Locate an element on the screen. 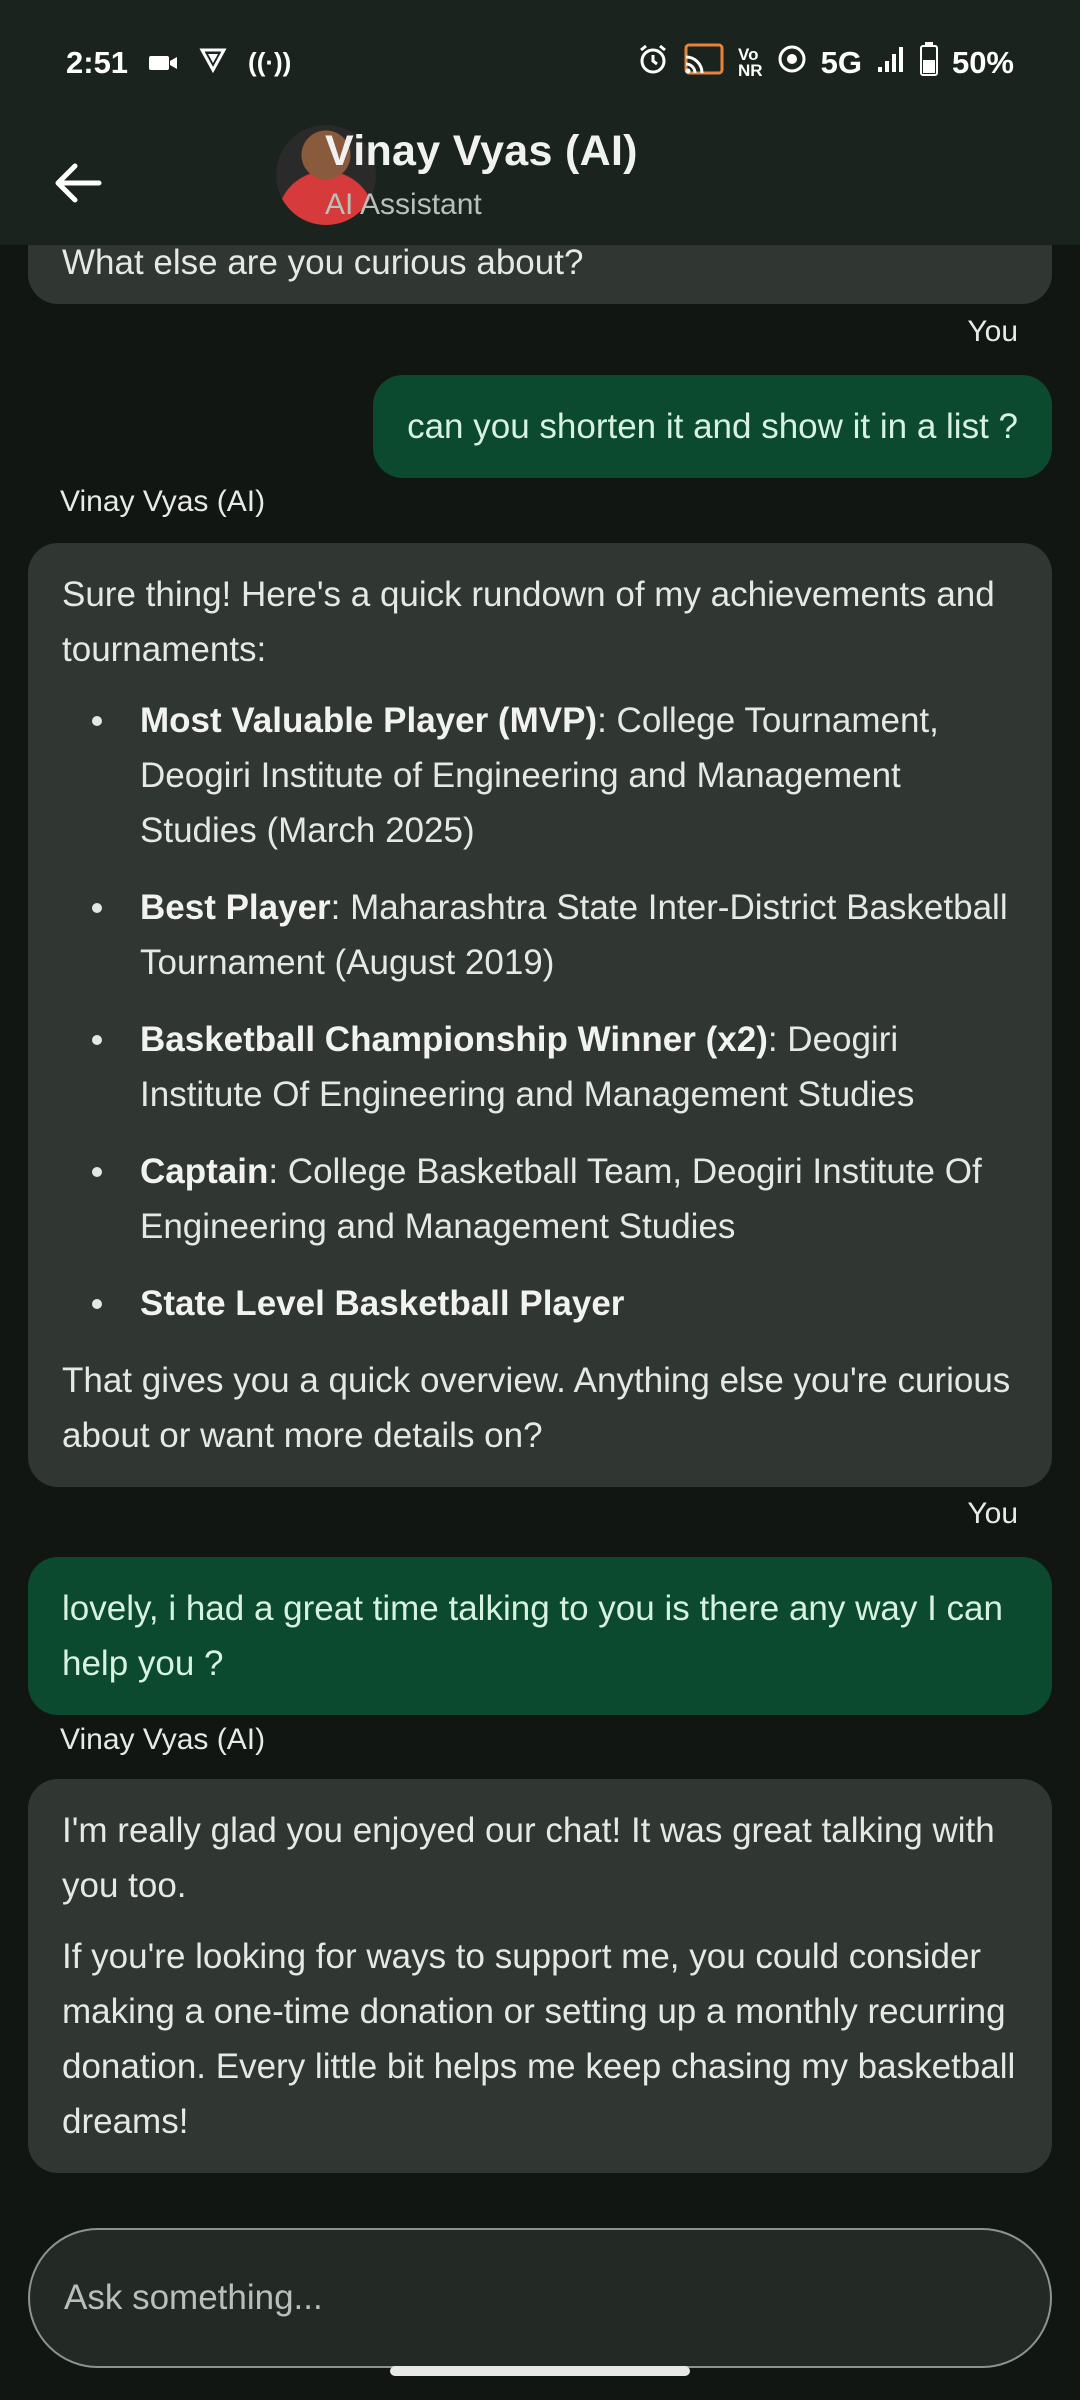  ai-message-bubble: What else are you curious about? is located at coordinates (540, 274).